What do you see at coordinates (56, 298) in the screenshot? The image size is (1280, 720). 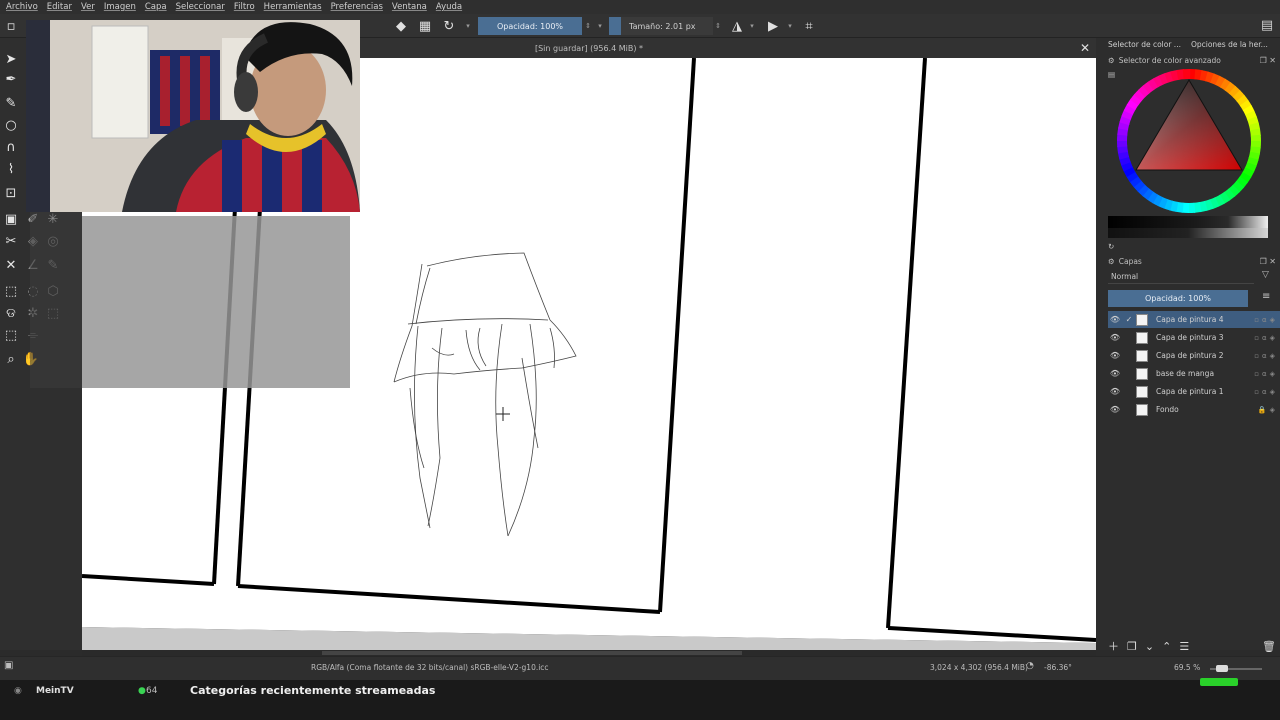 I see `tool-overlay-shade` at bounding box center [56, 298].